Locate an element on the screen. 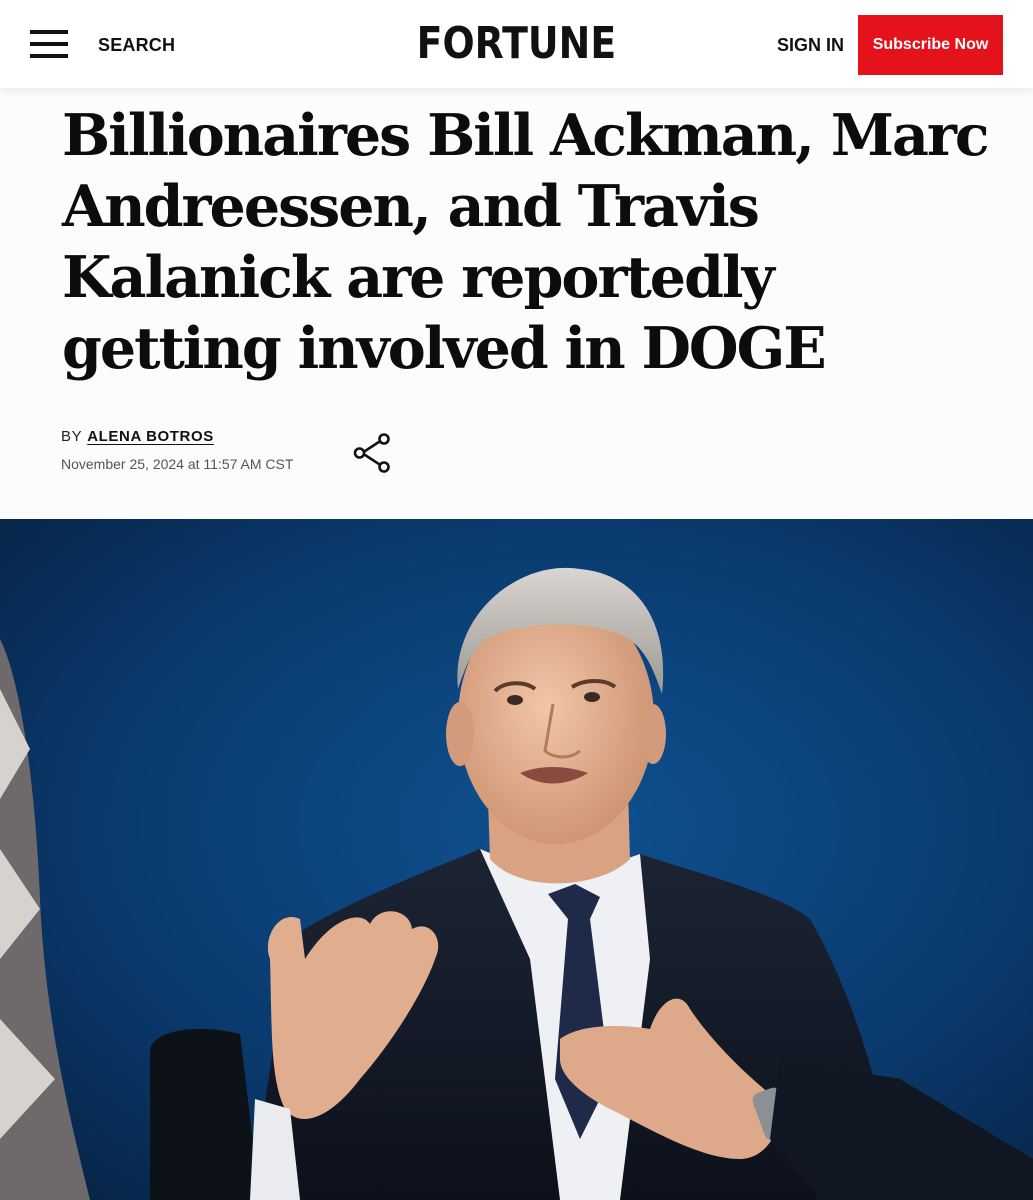 The image size is (1033, 1200). author-link: ALENA BOTROS is located at coordinates (150, 436).